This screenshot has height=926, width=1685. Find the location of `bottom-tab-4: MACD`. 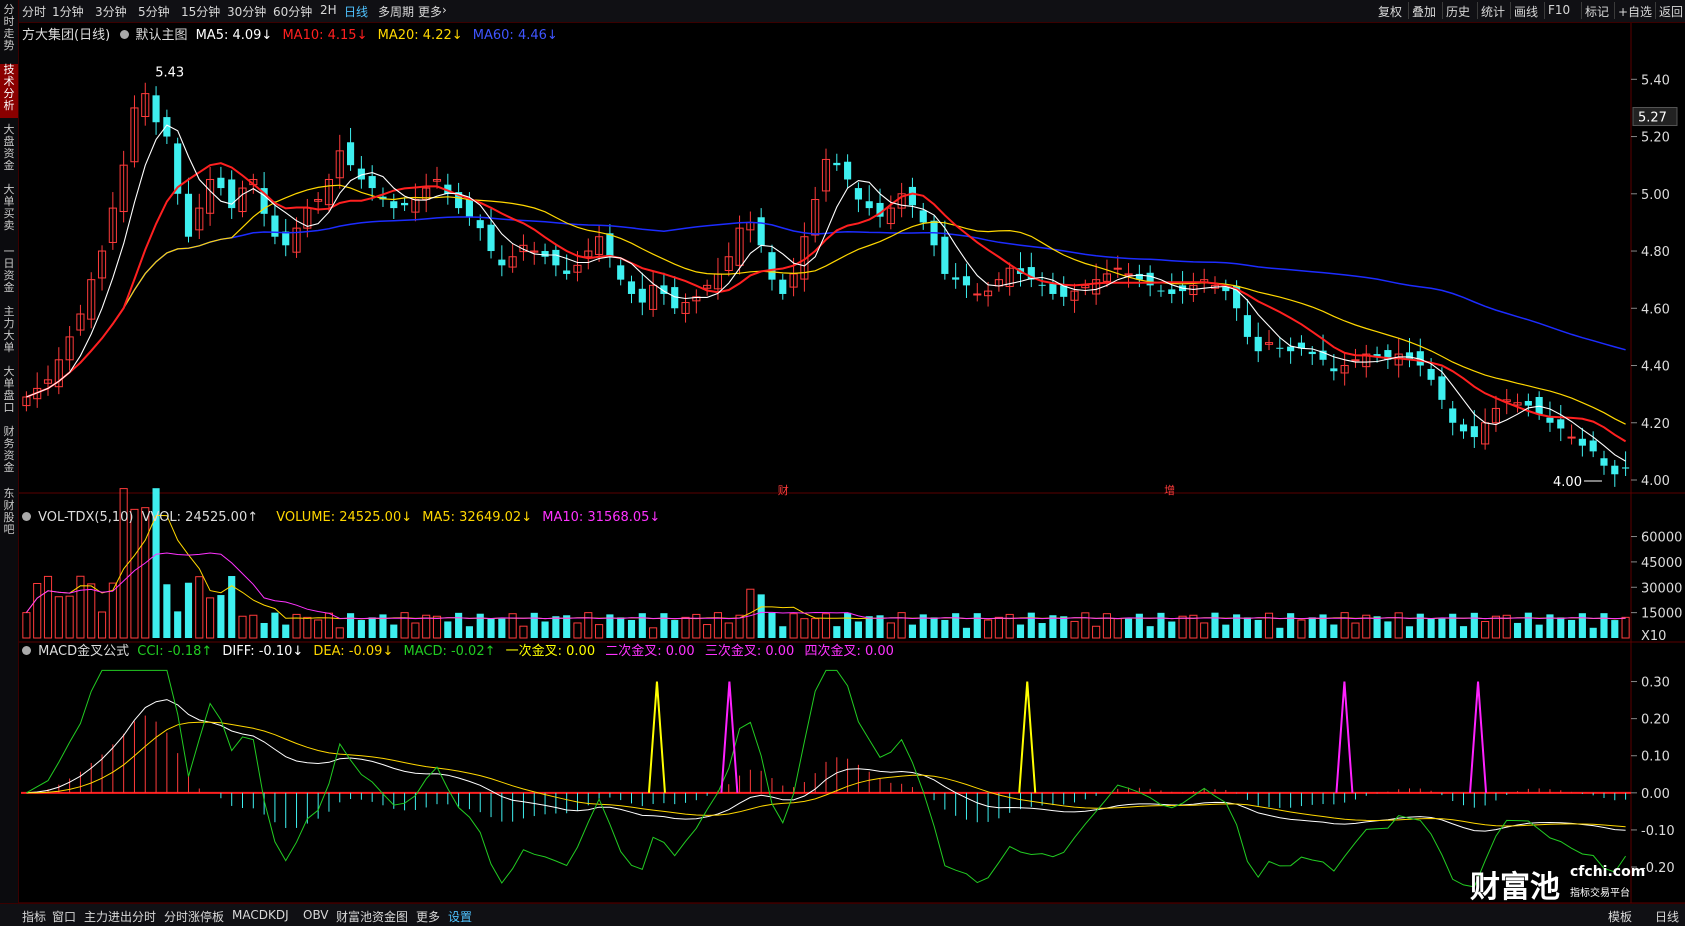

bottom-tab-4: MACD is located at coordinates (250, 915).